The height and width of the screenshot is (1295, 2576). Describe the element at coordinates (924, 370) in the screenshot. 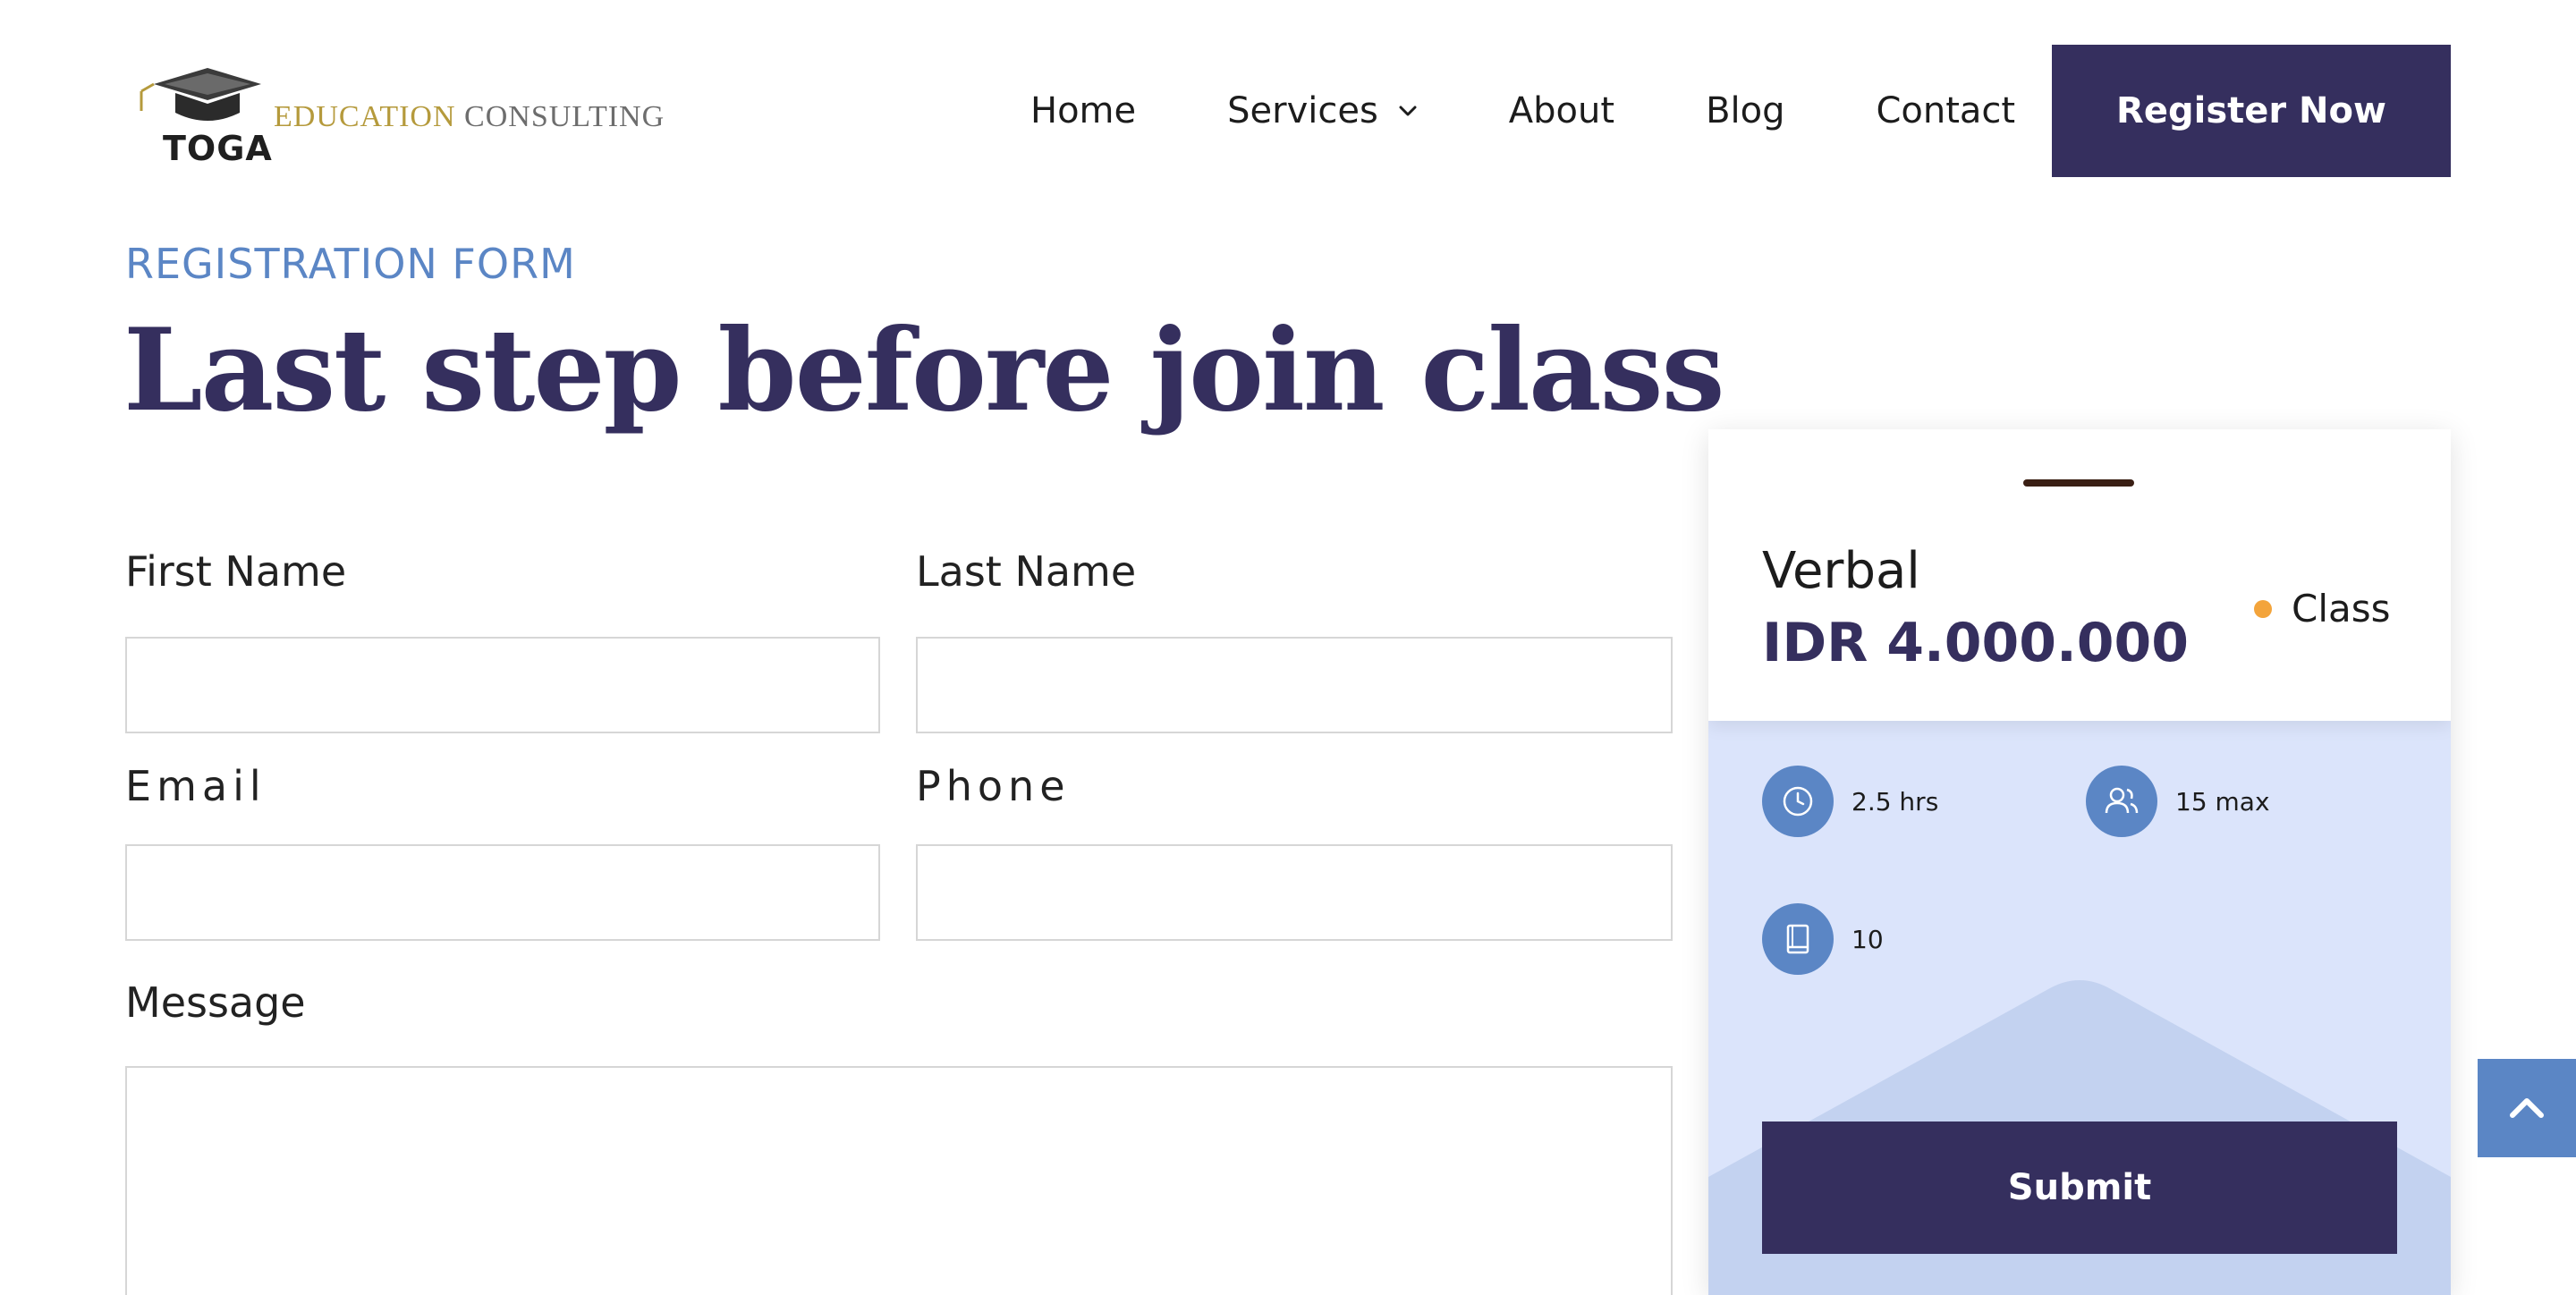

I see `page-title: Last step before join class` at that location.